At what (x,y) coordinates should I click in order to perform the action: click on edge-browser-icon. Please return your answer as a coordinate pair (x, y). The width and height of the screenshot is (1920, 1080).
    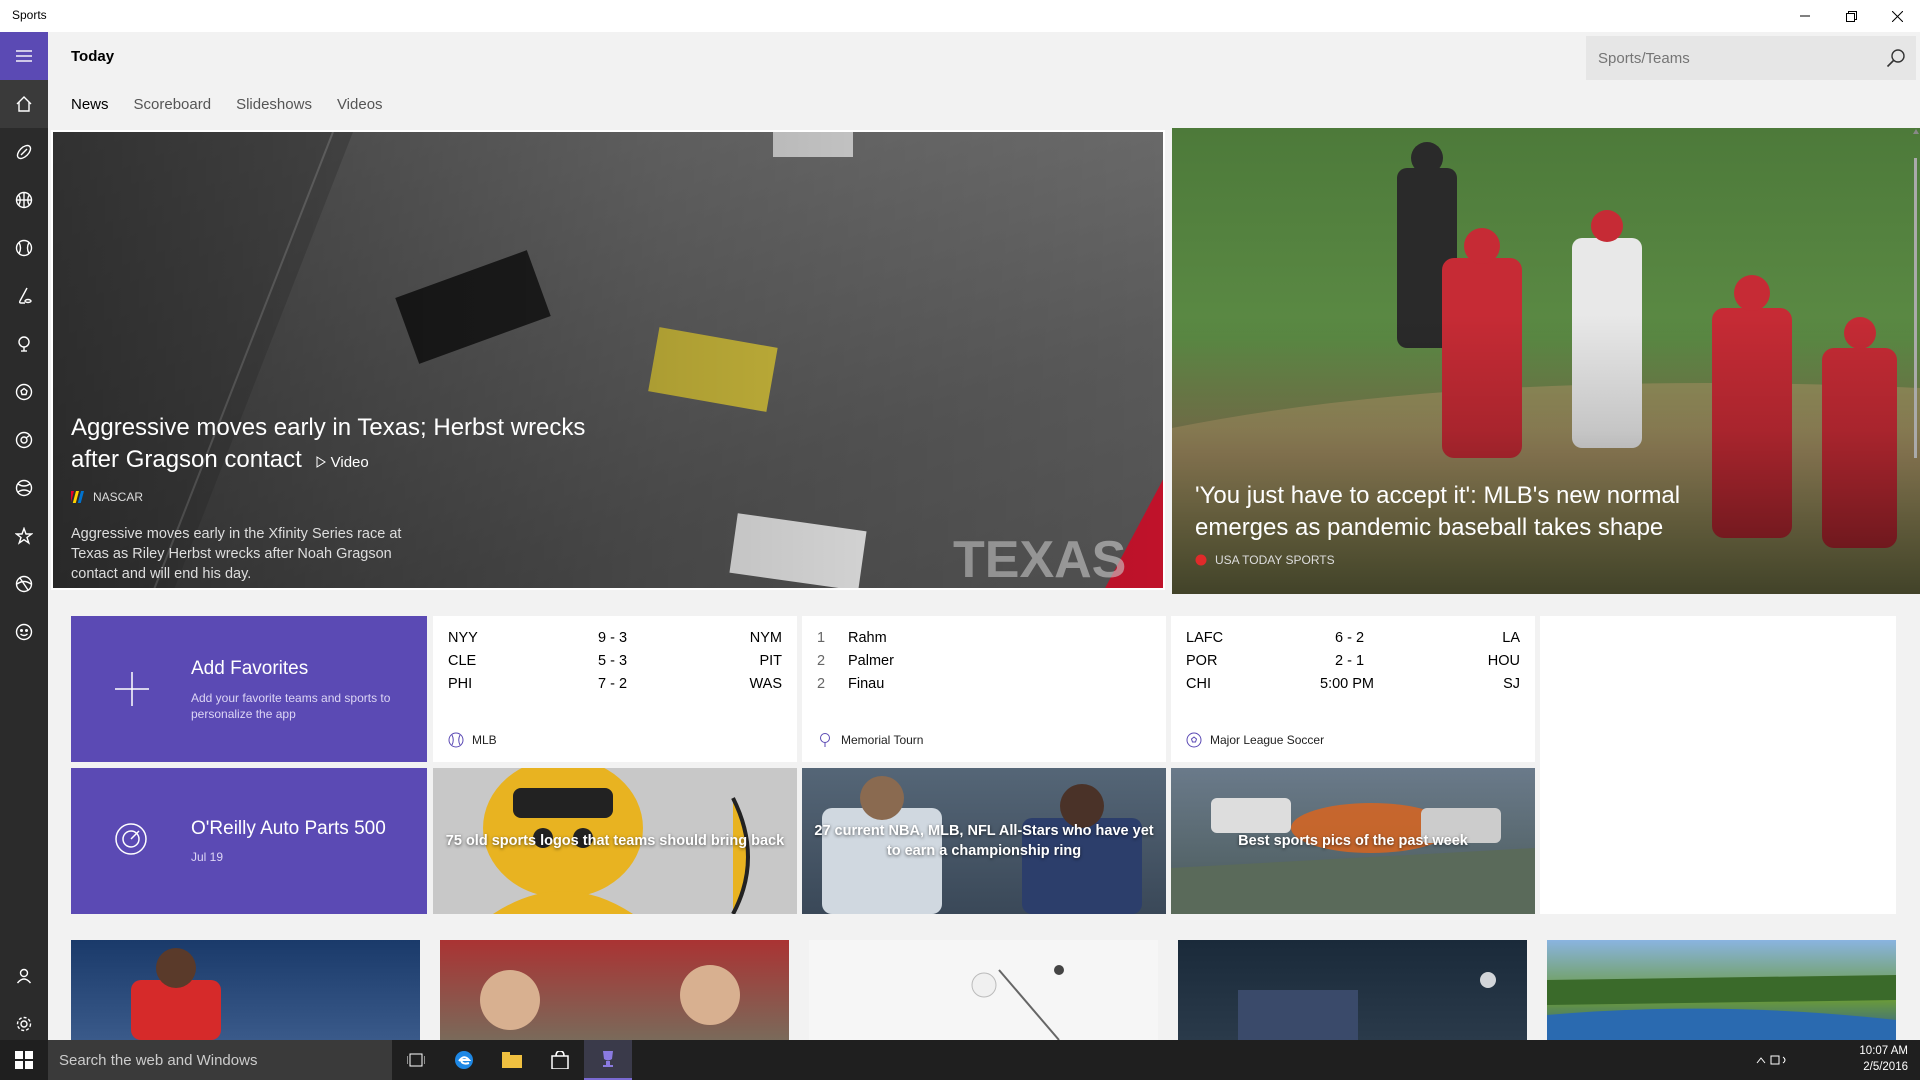
    Looking at the image, I should click on (464, 1060).